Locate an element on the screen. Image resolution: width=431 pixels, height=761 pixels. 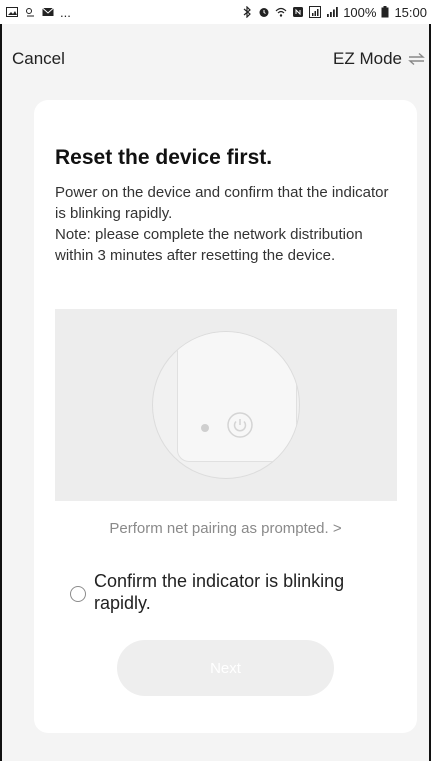
device-illustration-circle is located at coordinates (226, 405).